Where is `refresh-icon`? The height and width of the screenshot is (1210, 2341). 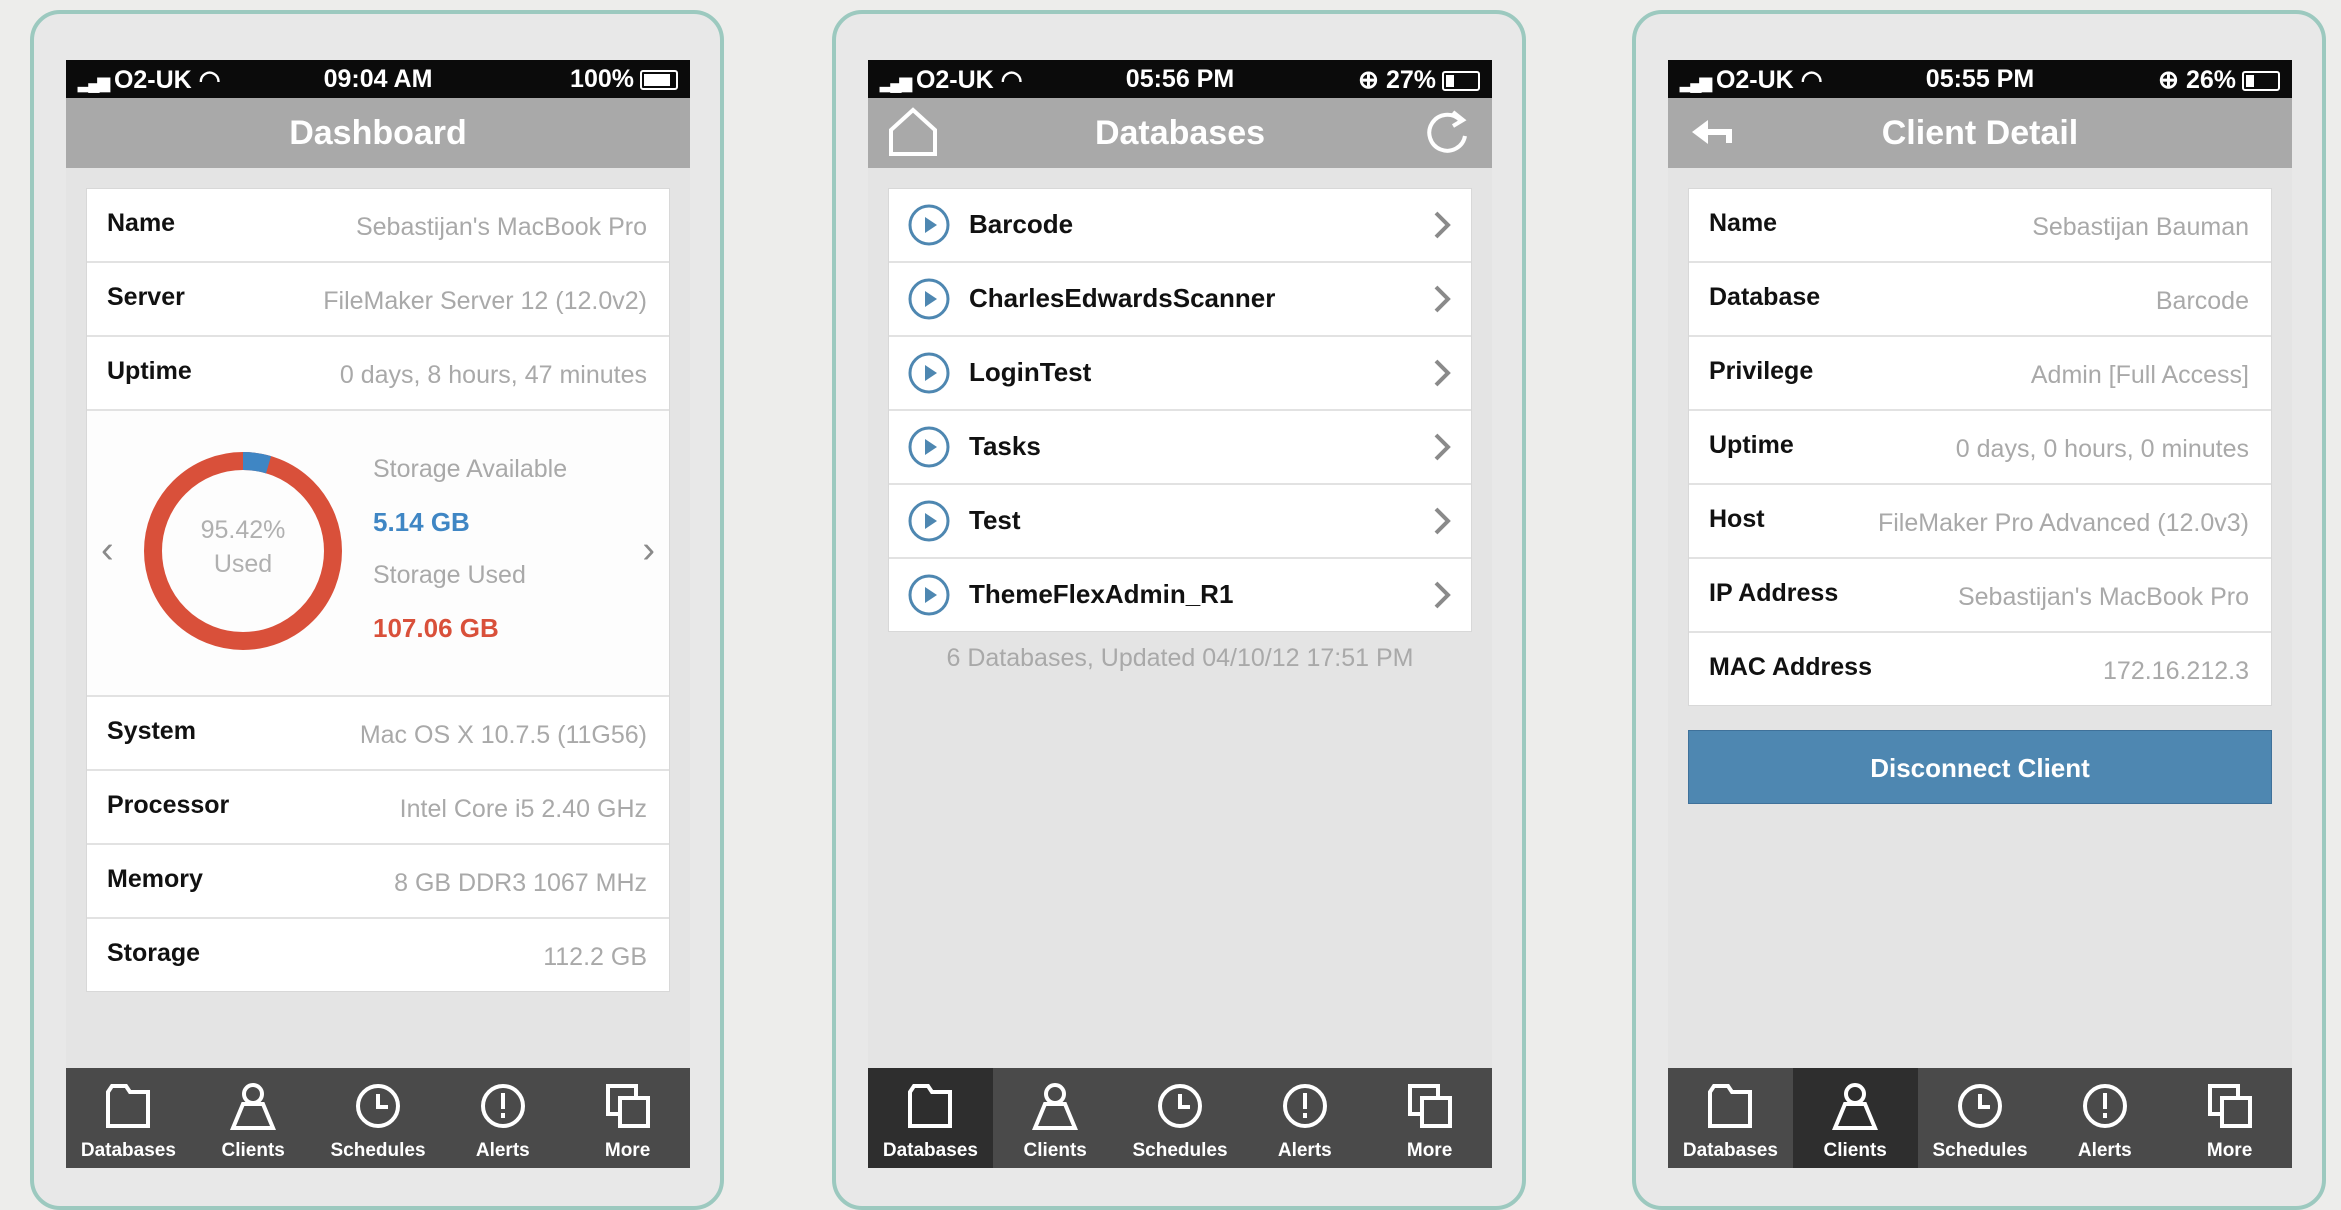
refresh-icon is located at coordinates (1447, 133).